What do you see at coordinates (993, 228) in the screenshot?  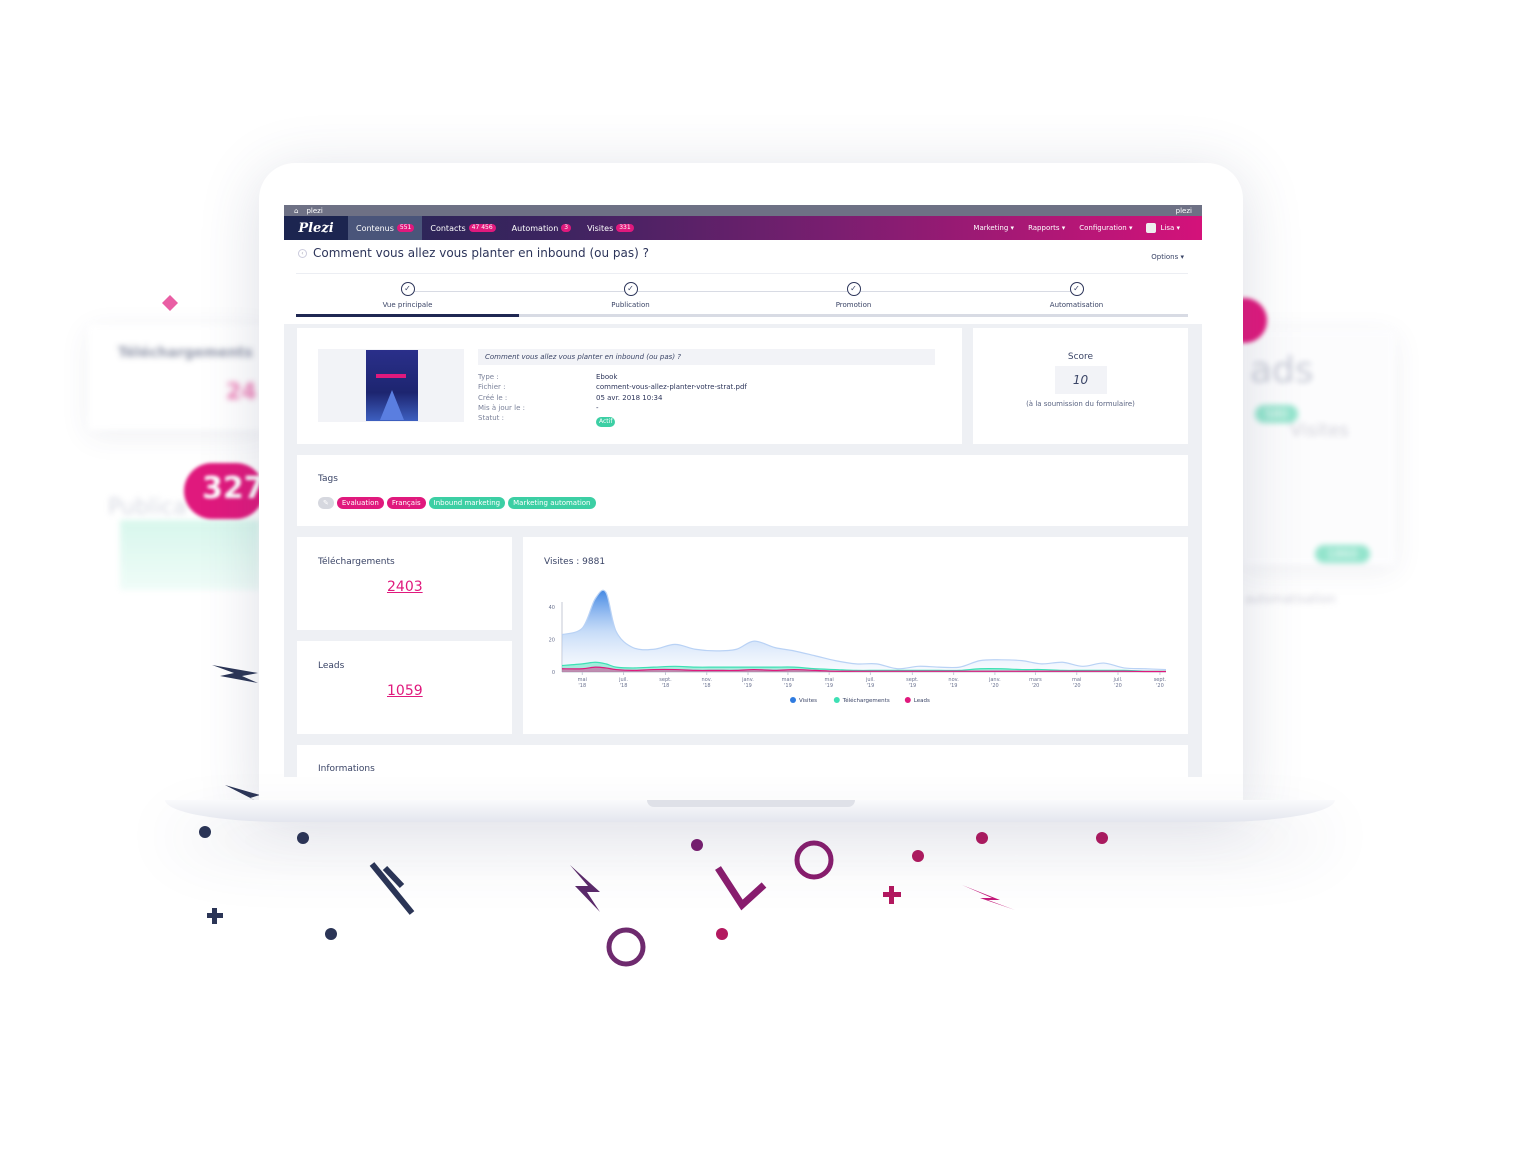 I see `menu-marketing: Marketing ▾` at bounding box center [993, 228].